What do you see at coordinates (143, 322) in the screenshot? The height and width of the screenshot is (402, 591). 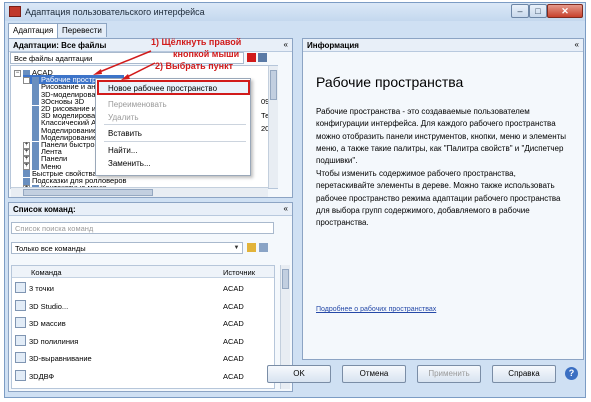 I see `command-row: 3D массив ACAD` at bounding box center [143, 322].